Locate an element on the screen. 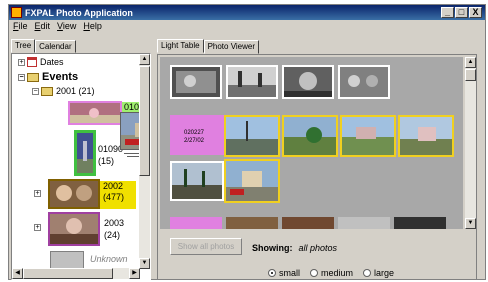 The image size is (488, 282). menu-bar: File Edit View Help is located at coordinates (55, 27).